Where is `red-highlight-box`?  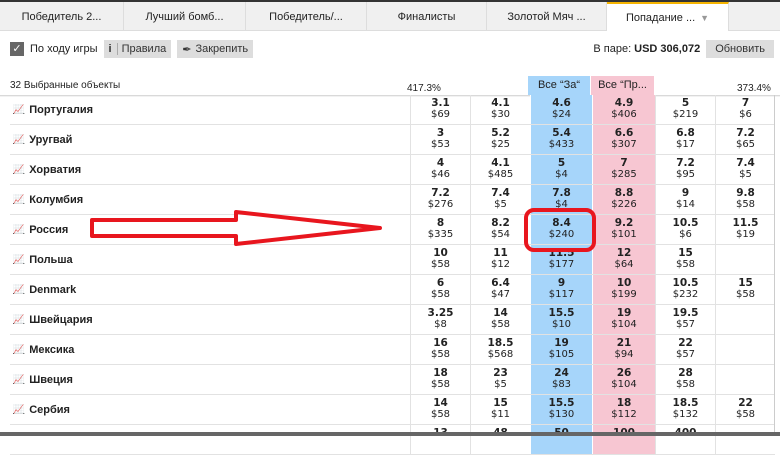
red-highlight-box is located at coordinates (560, 230).